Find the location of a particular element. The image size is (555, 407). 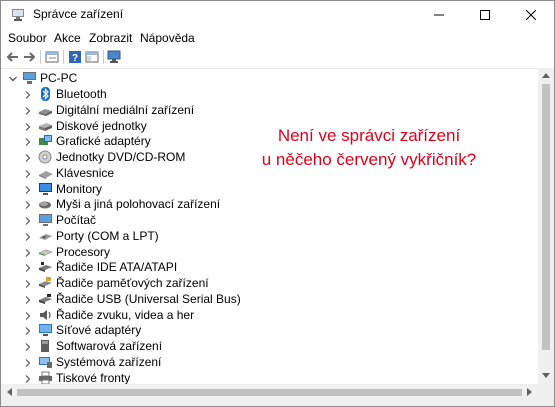

tree-item-label: Myši a jiná polohovací zařízení is located at coordinates (138, 204).